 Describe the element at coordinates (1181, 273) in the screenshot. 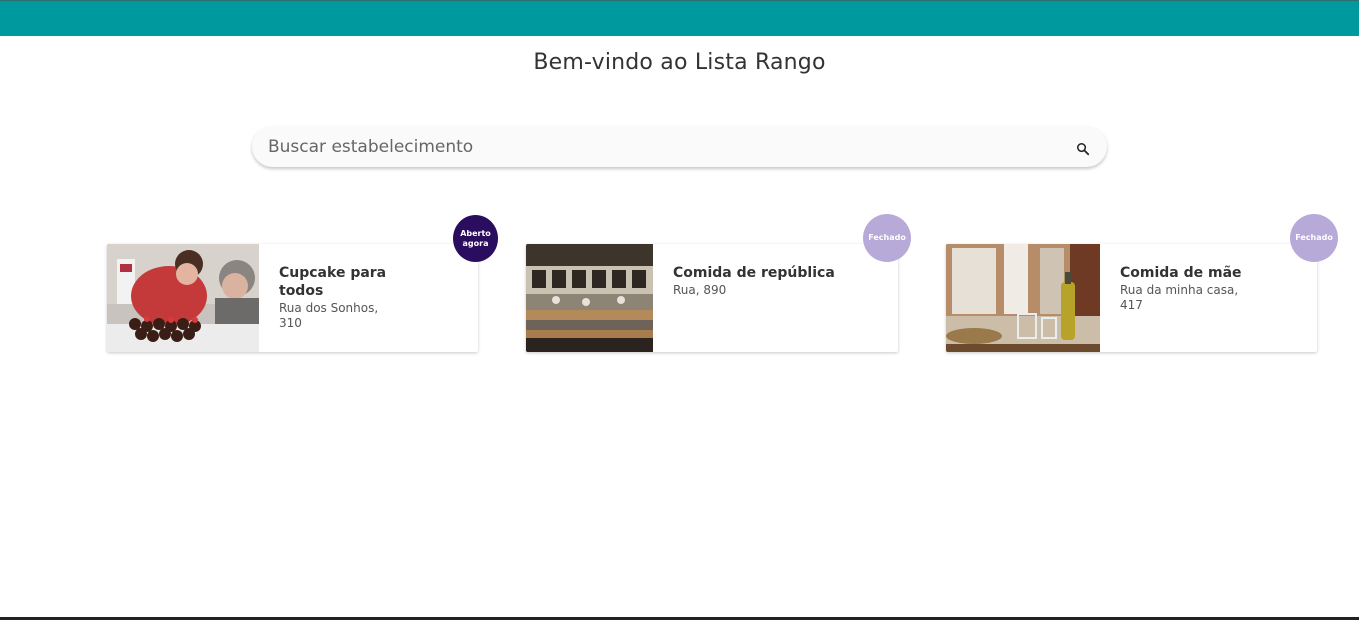

I see `restaurant-name: Comida de mãe` at that location.